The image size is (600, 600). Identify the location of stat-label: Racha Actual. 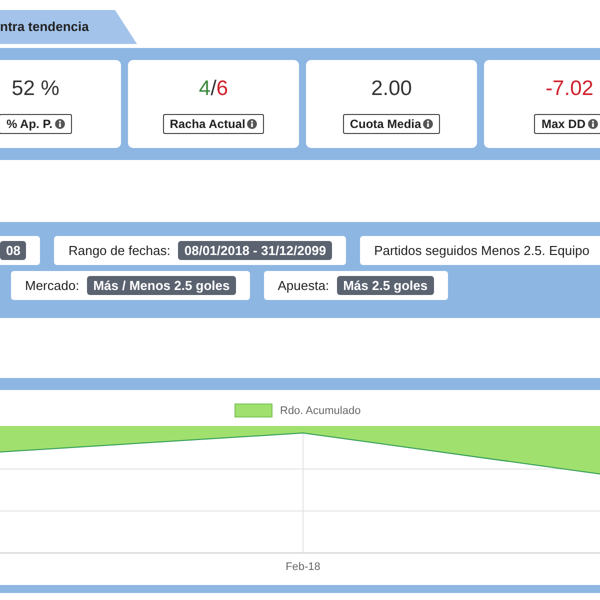
(213, 124).